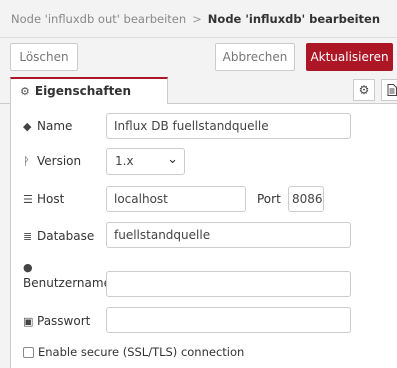 This screenshot has height=368, width=397. What do you see at coordinates (269, 199) in the screenshot?
I see `port-label: Port` at bounding box center [269, 199].